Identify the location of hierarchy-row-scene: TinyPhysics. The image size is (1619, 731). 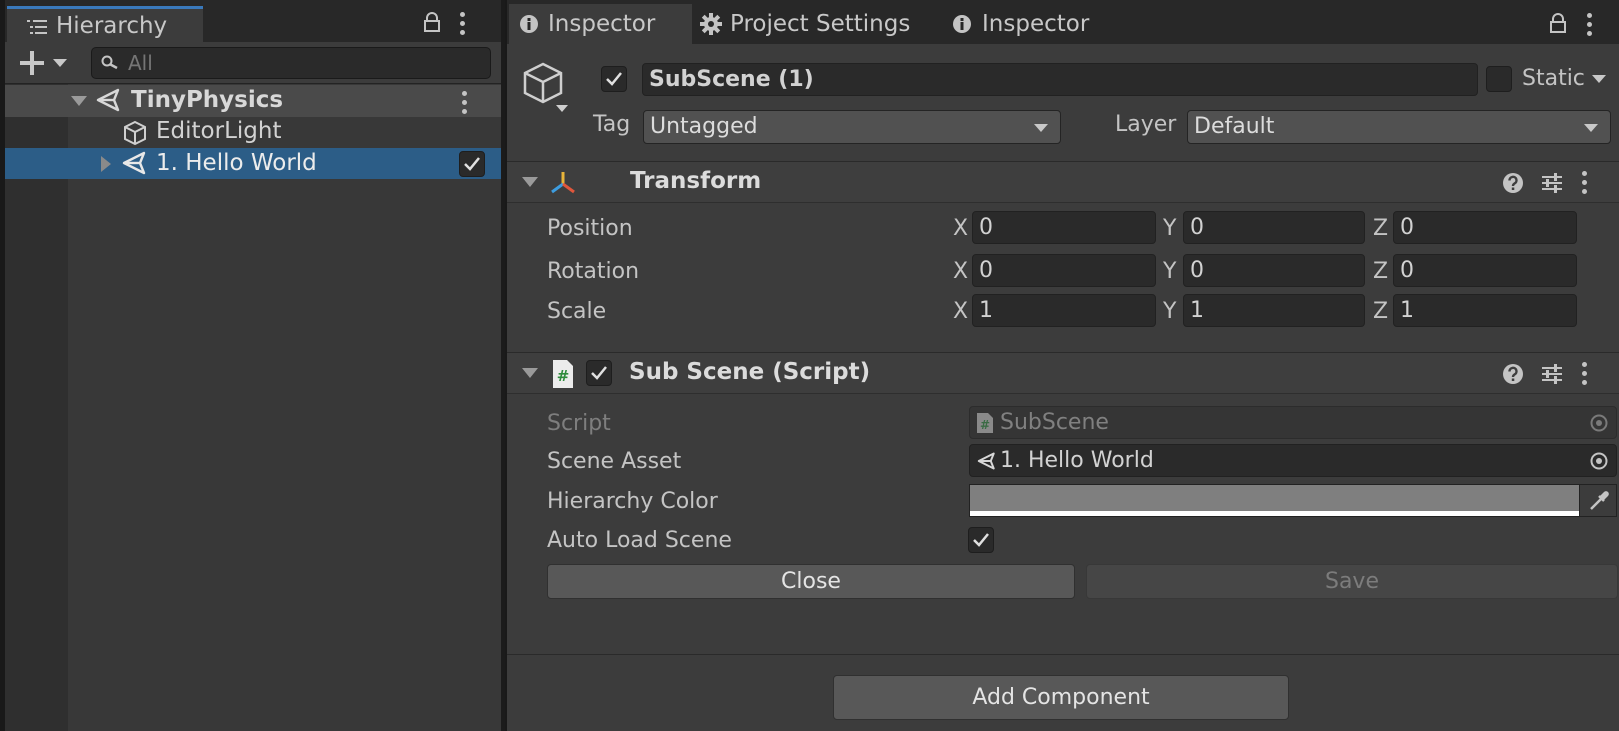
(255, 101).